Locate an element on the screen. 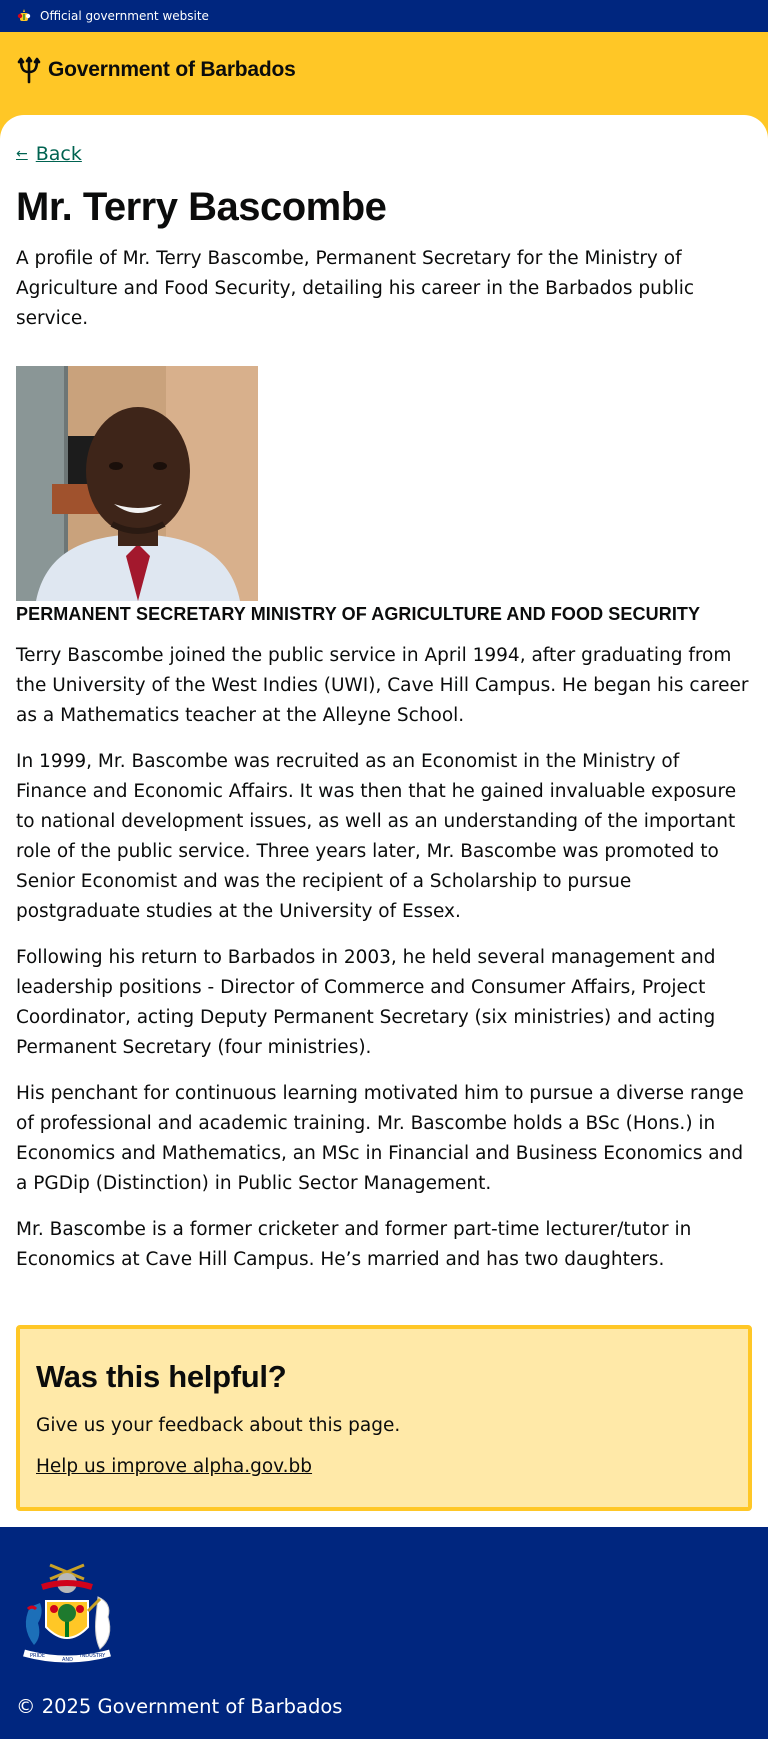  official-website-text: Official government website is located at coordinates (124, 16).